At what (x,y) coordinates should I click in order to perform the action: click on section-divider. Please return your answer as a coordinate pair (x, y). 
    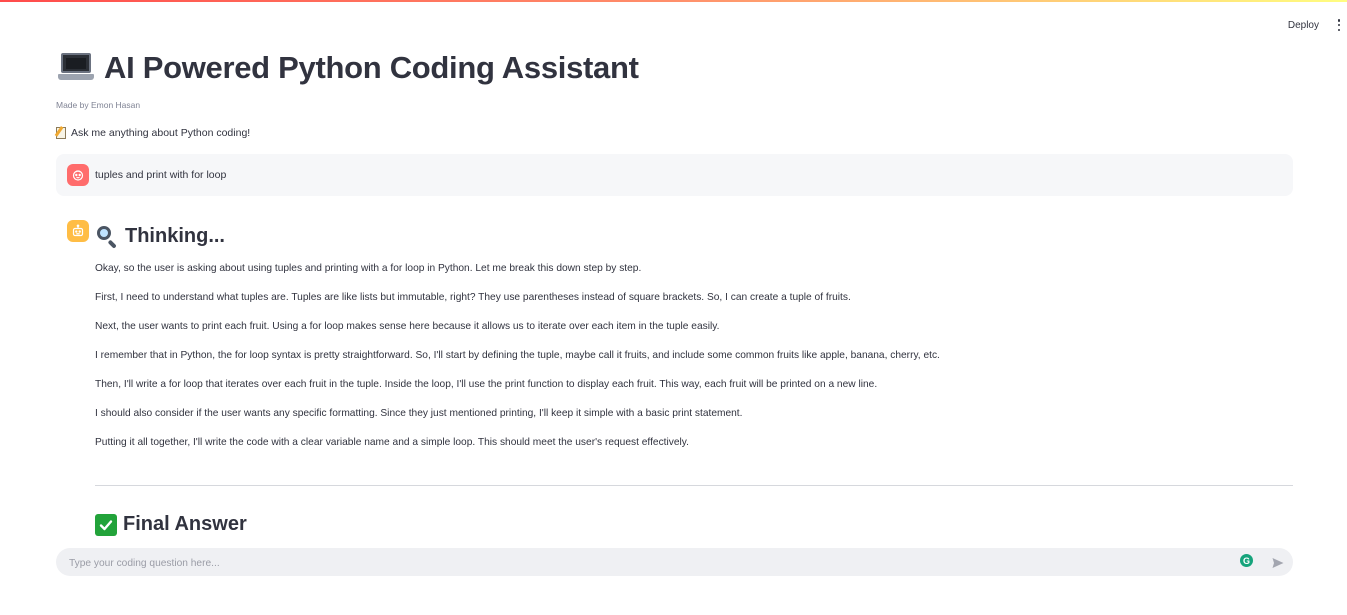
    Looking at the image, I should click on (694, 485).